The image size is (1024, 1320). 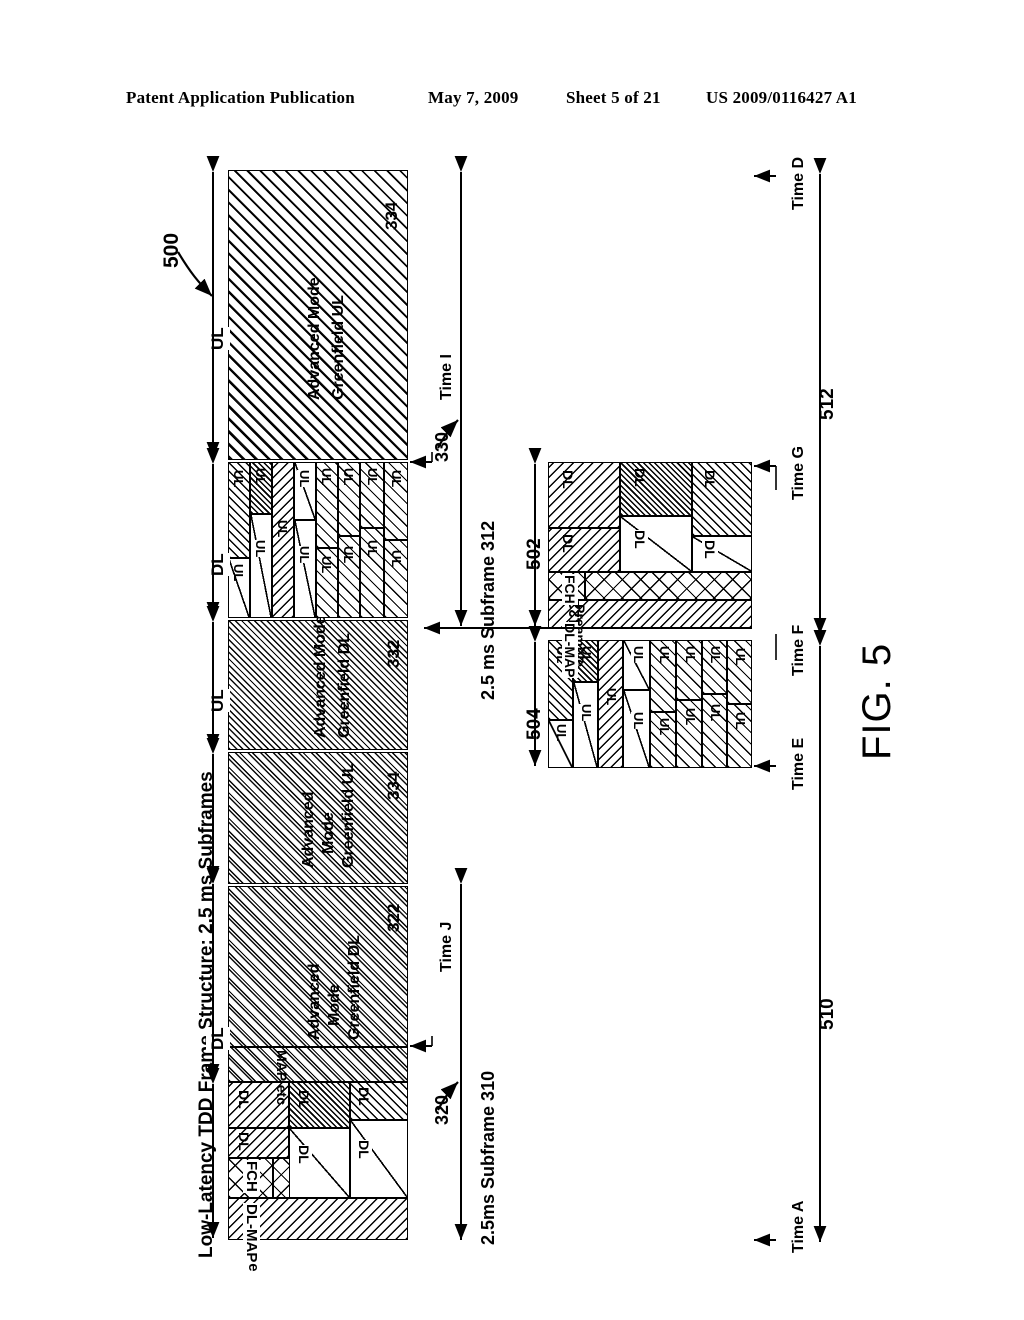 What do you see at coordinates (218, 1038) in the screenshot?
I see `bracket-label-dl-1: DL` at bounding box center [218, 1038].